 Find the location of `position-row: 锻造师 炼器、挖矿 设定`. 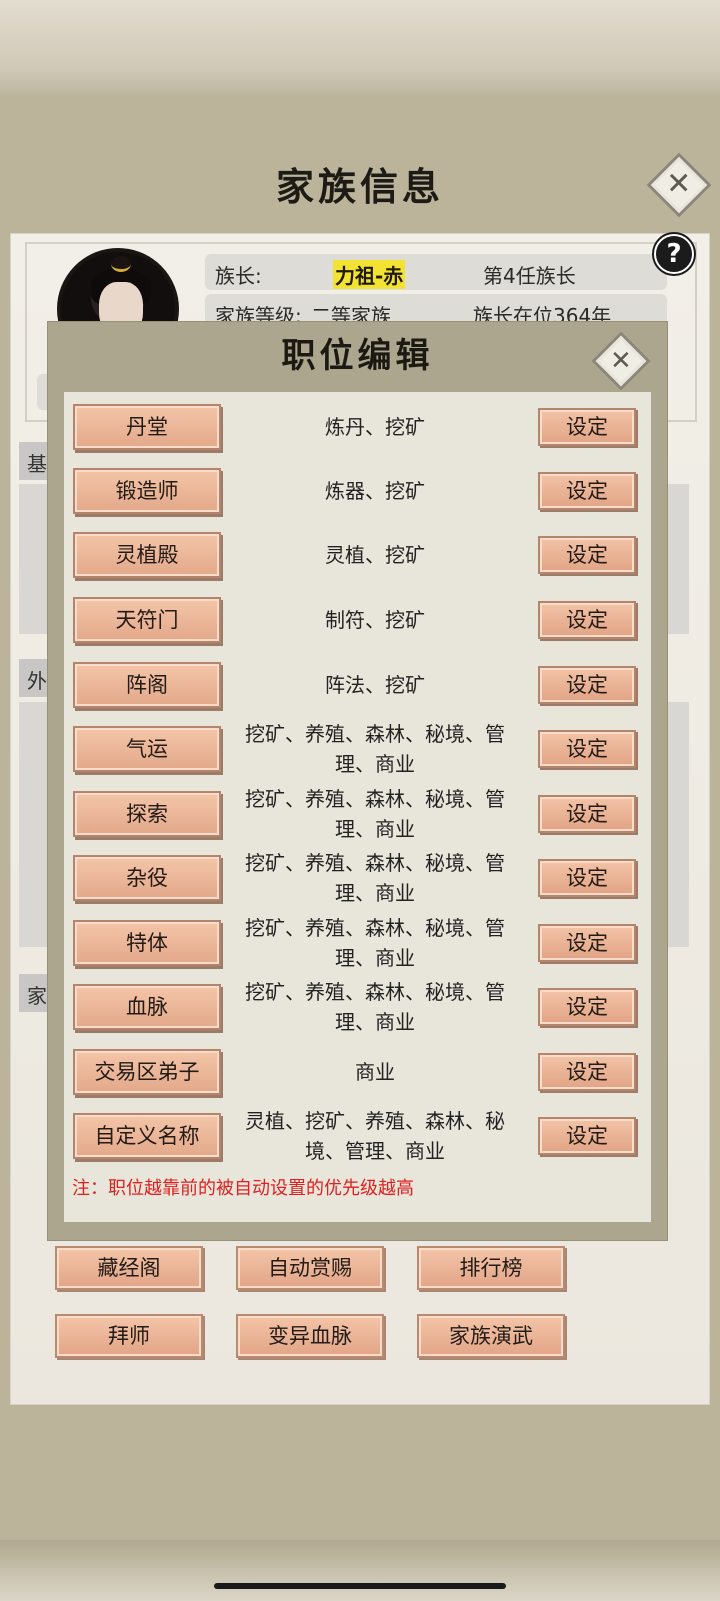

position-row: 锻造师 炼器、挖矿 设定 is located at coordinates (357, 498).